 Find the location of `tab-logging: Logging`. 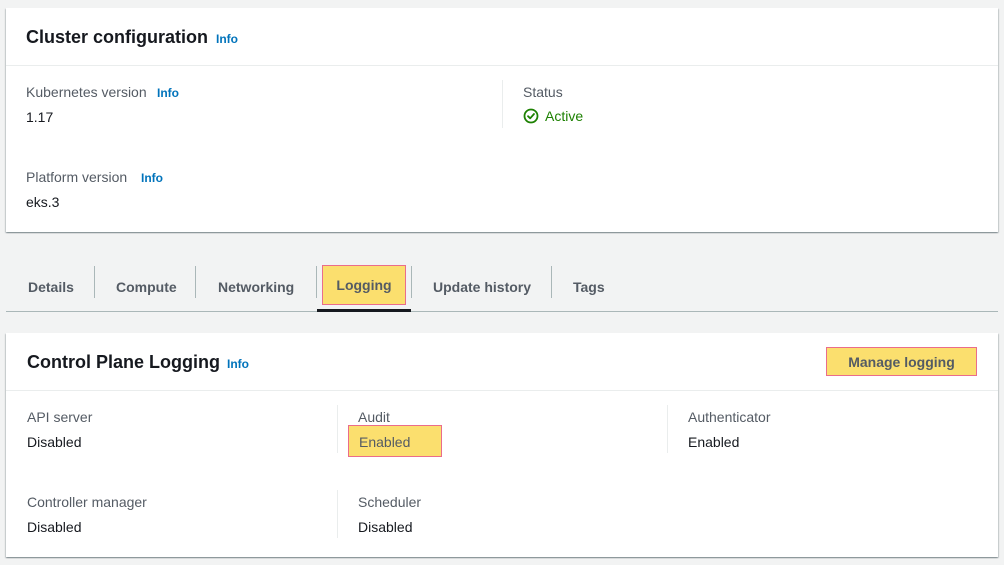

tab-logging: Logging is located at coordinates (364, 285).